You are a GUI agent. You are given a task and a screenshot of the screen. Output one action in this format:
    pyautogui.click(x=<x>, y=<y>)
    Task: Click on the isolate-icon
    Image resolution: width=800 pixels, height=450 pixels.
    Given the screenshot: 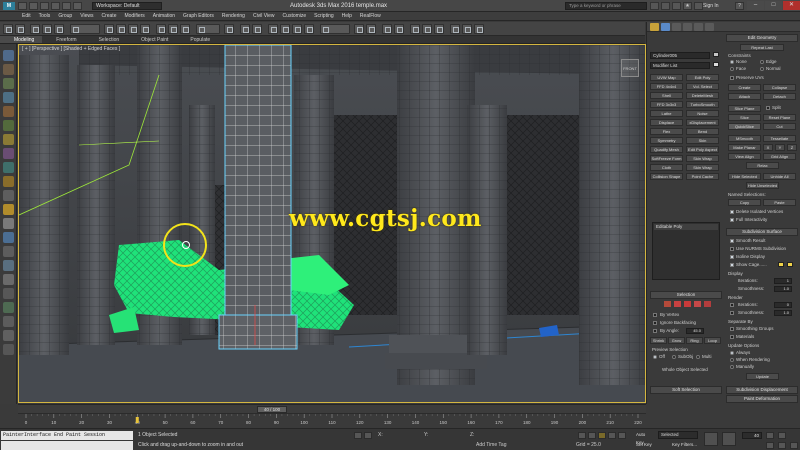 What is the action you would take?
    pyautogui.click(x=8, y=97)
    